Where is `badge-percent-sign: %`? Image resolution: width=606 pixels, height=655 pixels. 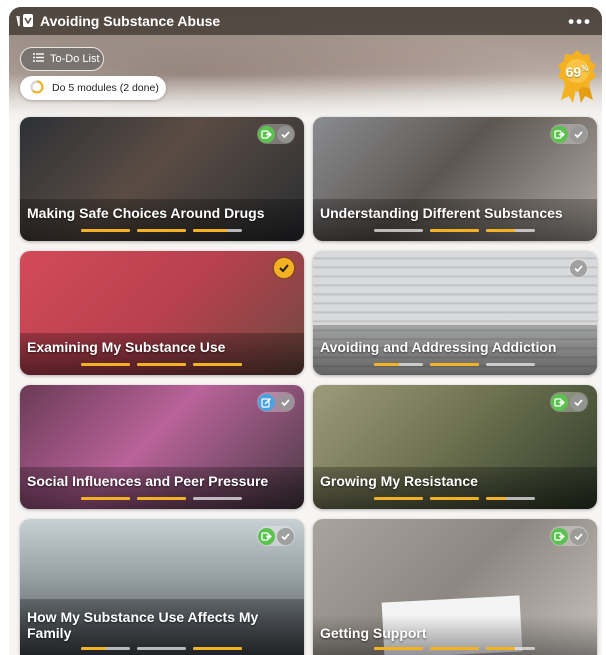
badge-percent-sign: % is located at coordinates (585, 68).